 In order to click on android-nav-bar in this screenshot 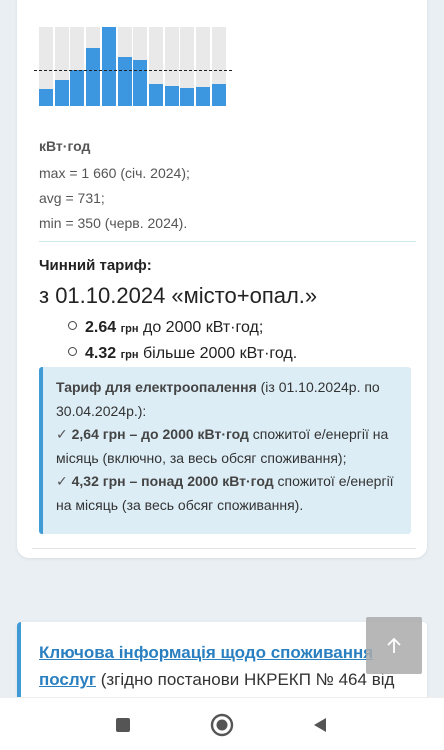, I will do `click(222, 723)`.